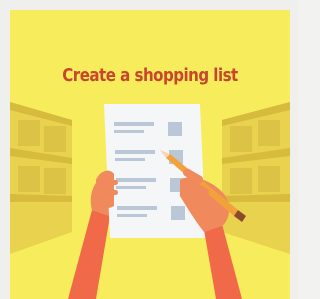 The width and height of the screenshot is (320, 299). What do you see at coordinates (41, 178) in the screenshot?
I see `left-shelf-icon` at bounding box center [41, 178].